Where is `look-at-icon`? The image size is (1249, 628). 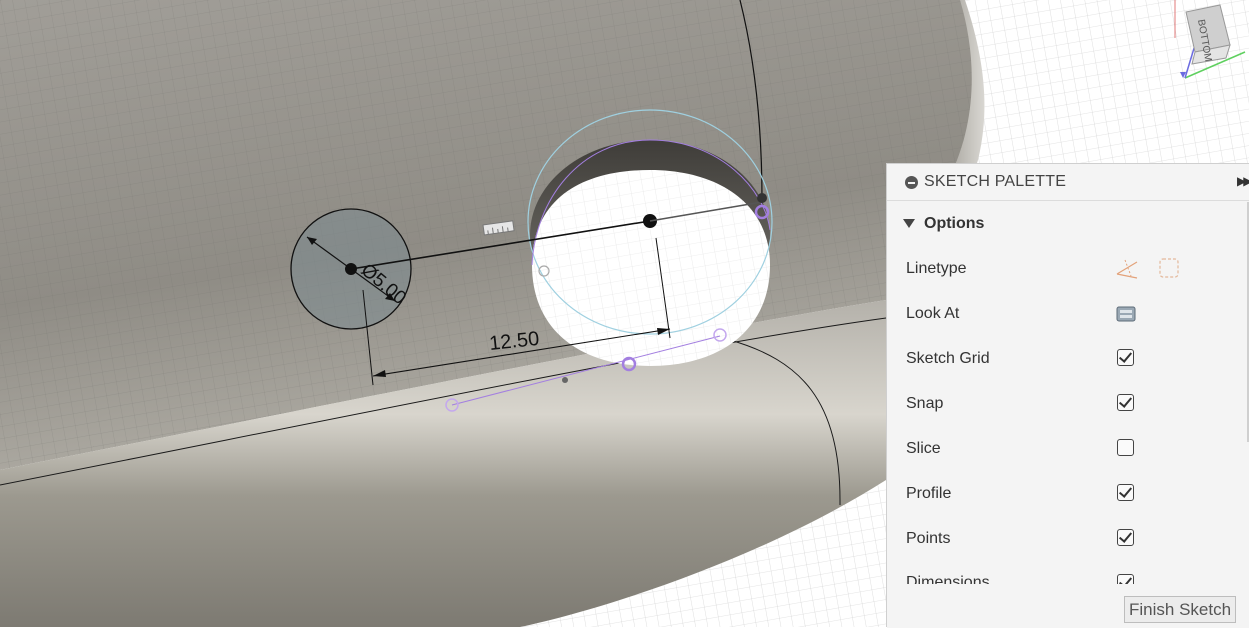
look-at-icon is located at coordinates (1126, 314).